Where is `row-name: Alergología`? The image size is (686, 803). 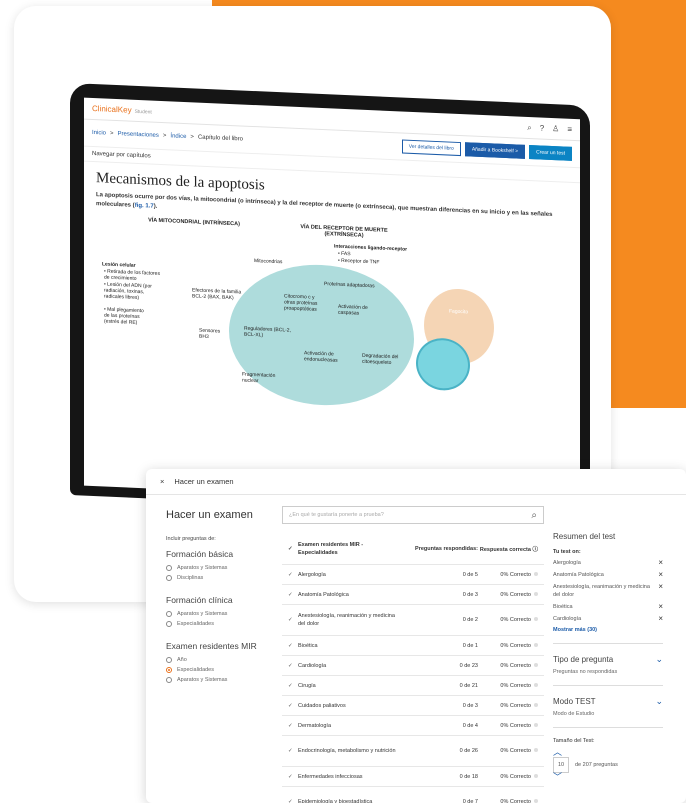
row-name: Alergología is located at coordinates (312, 574).